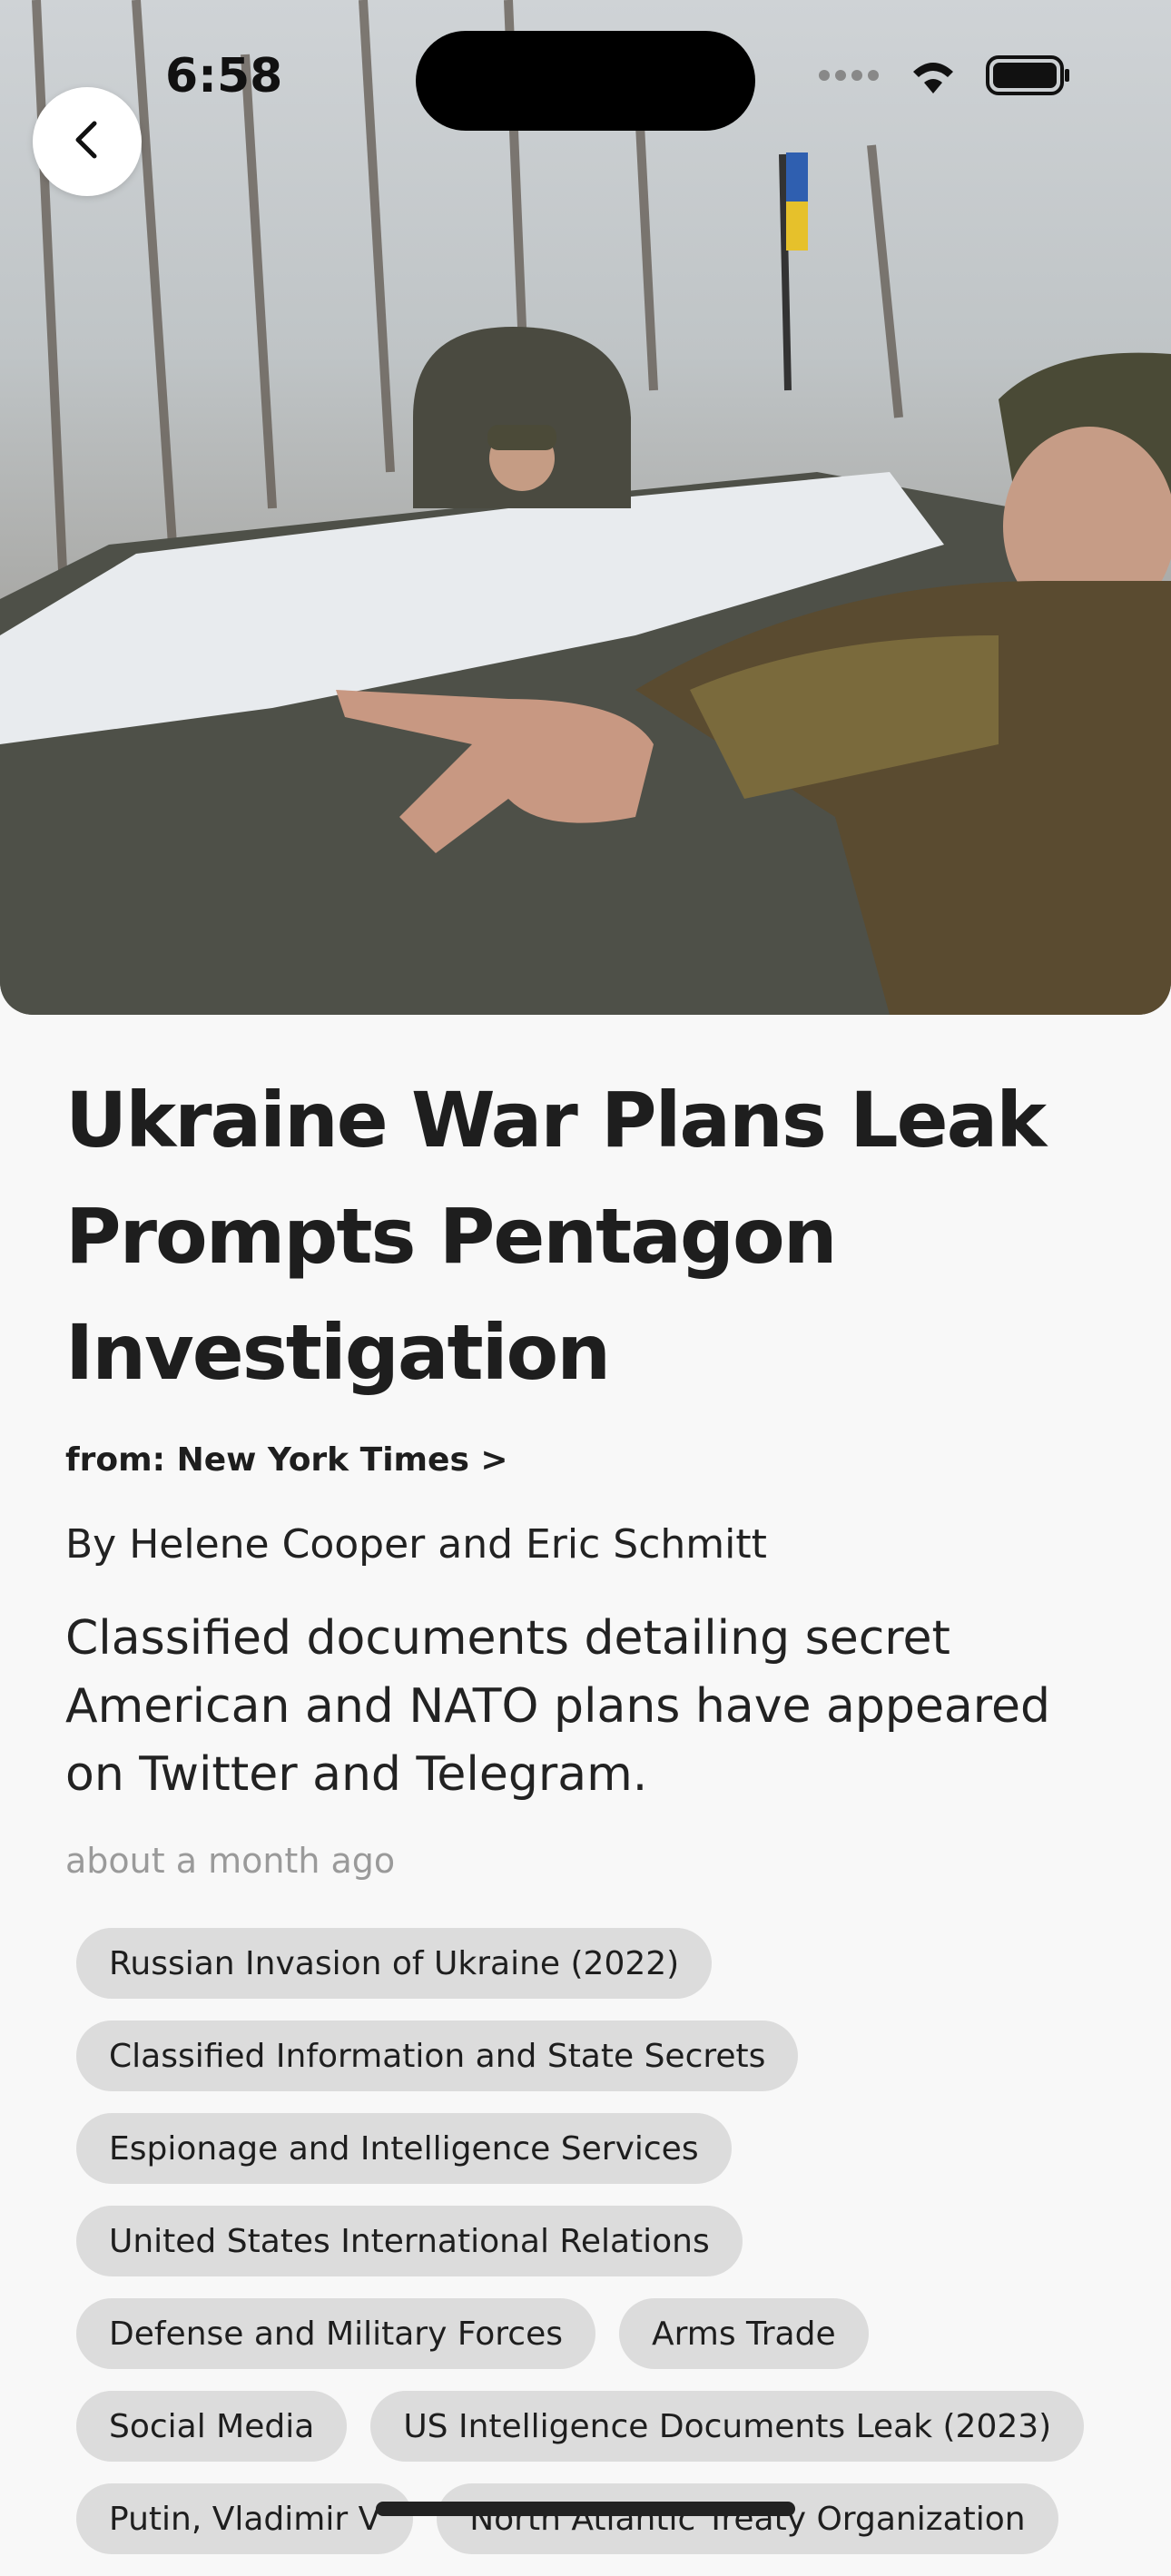  What do you see at coordinates (586, 81) in the screenshot?
I see `dynamic-island` at bounding box center [586, 81].